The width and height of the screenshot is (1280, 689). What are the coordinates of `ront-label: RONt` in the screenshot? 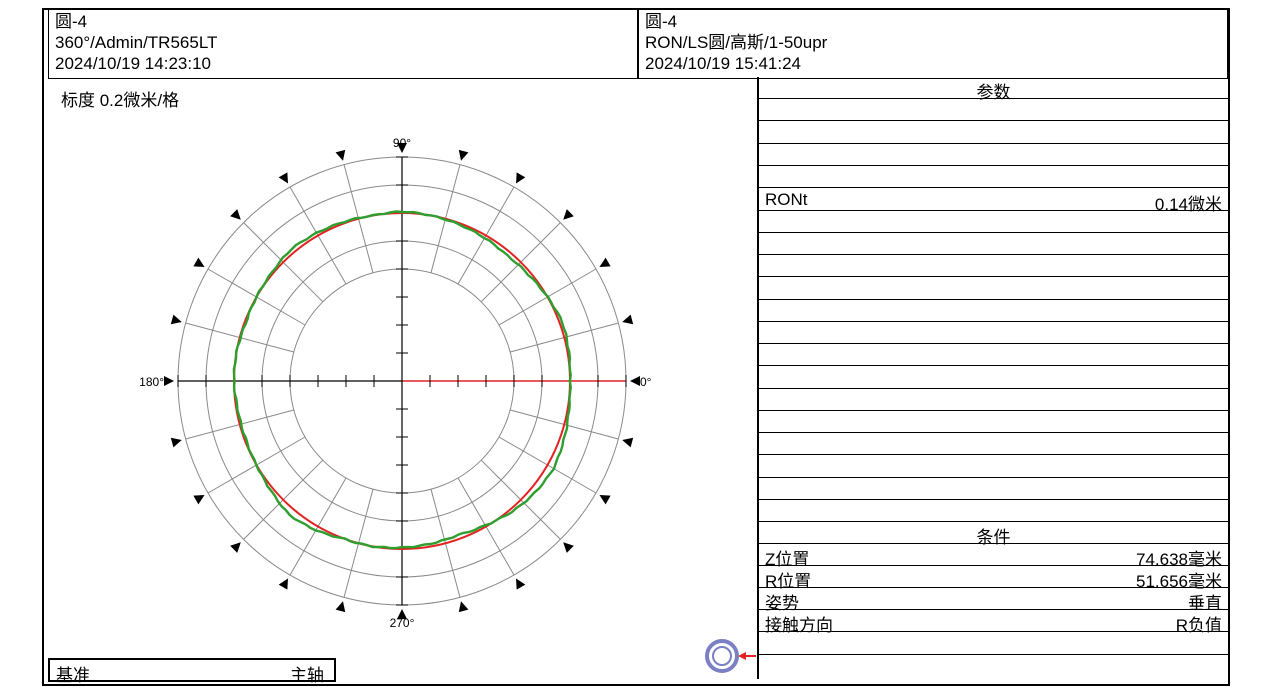 It's located at (786, 199).